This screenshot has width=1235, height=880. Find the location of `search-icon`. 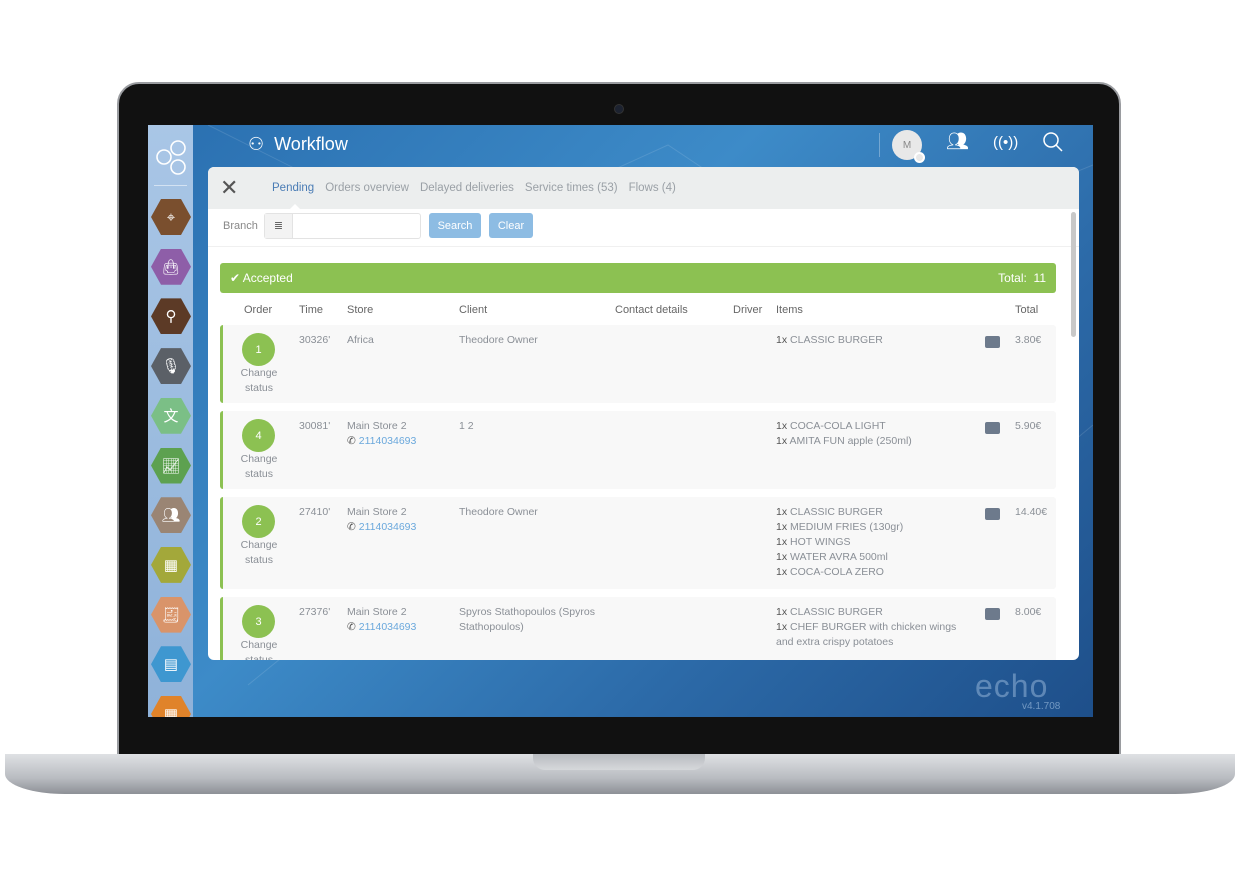

search-icon is located at coordinates (1053, 144).